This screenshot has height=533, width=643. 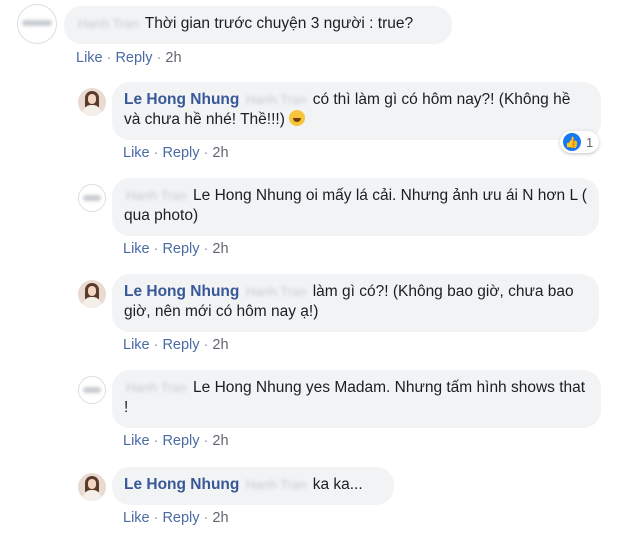 I want to click on reaction-summary: 👍 1, so click(x=580, y=142).